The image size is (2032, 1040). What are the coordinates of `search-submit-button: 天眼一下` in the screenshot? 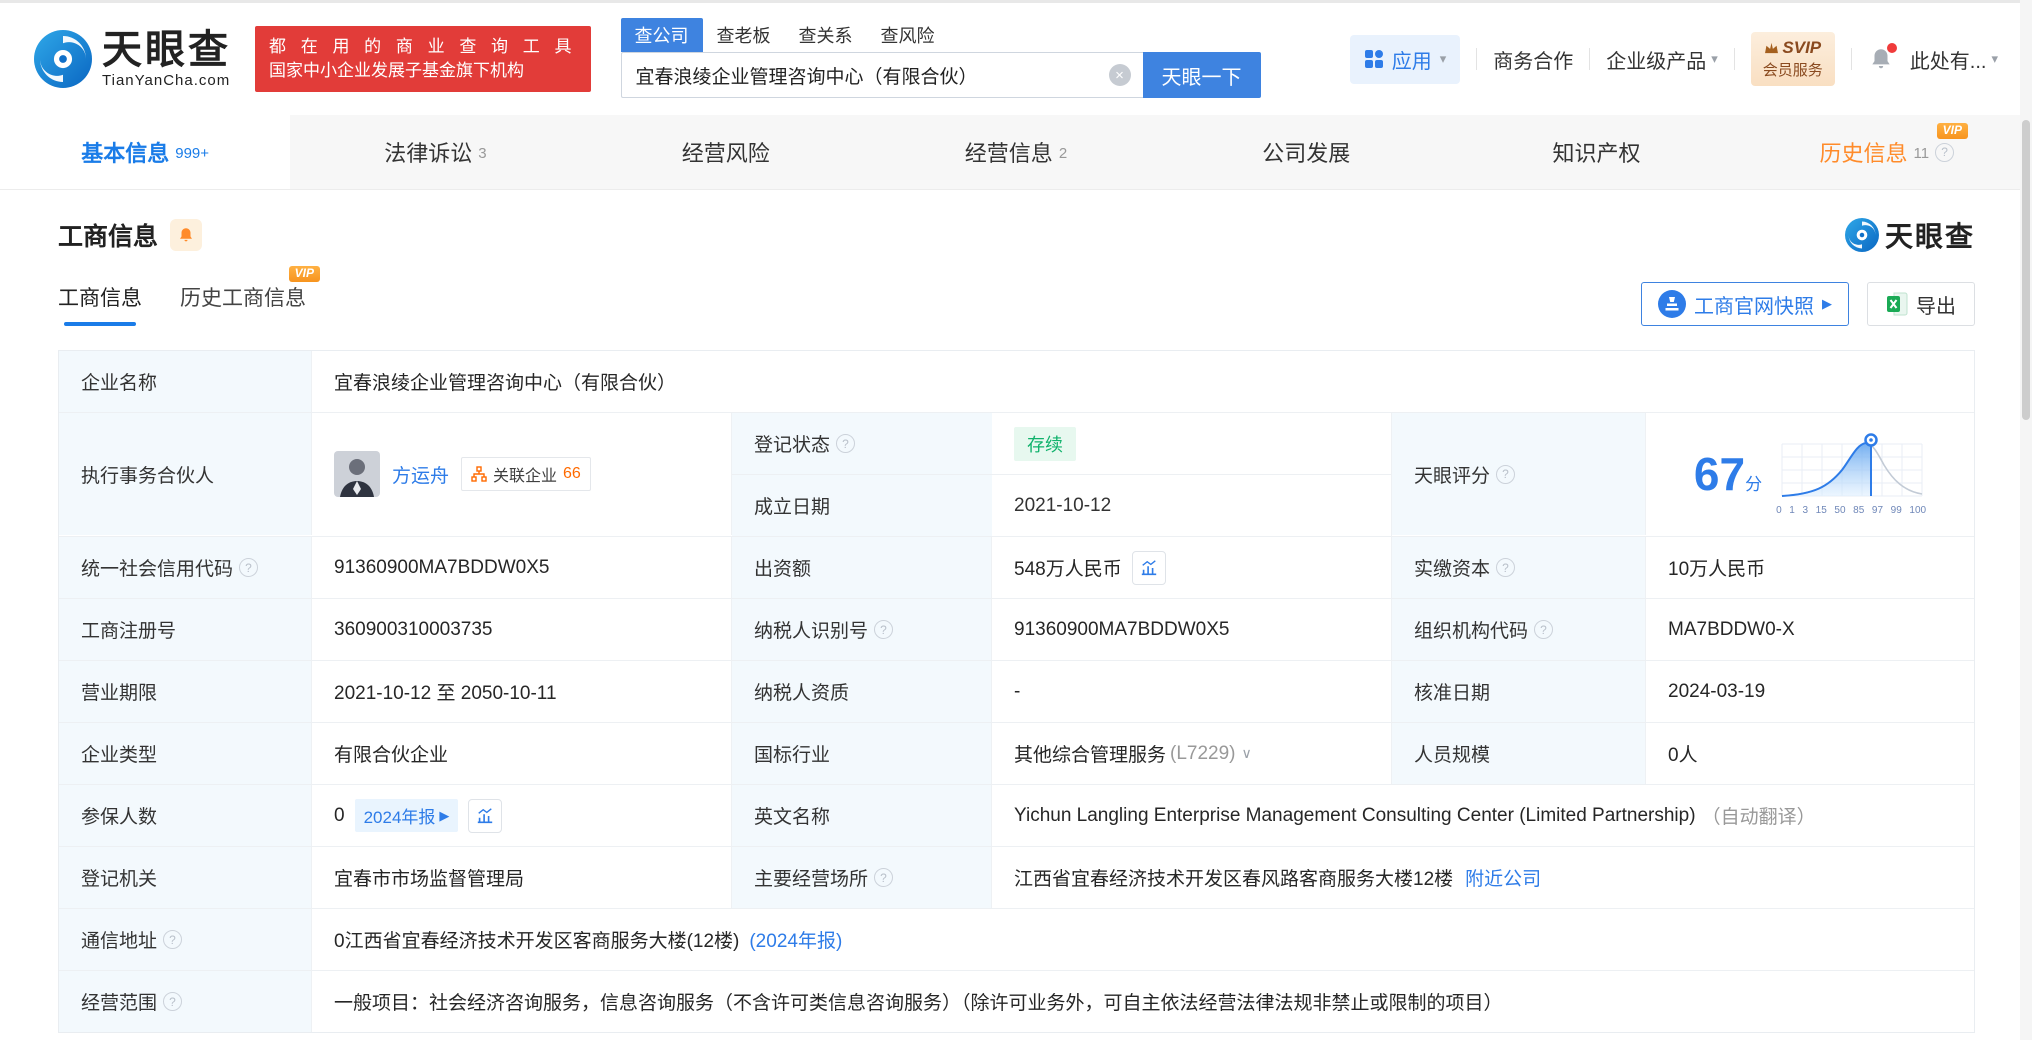 It's located at (1201, 75).